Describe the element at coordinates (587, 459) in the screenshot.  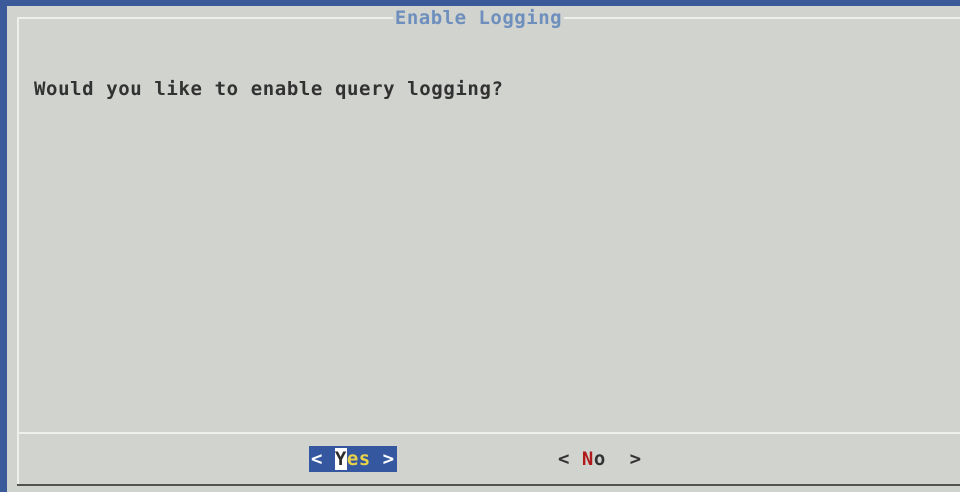
I see `no-button-hotkey: N` at that location.